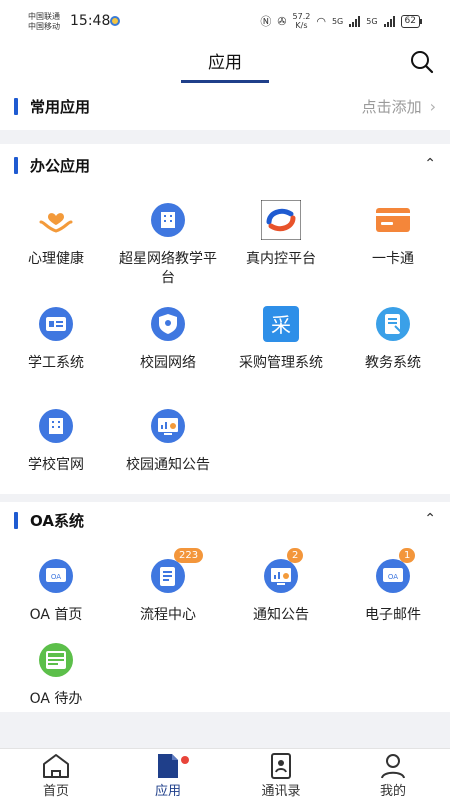 The width and height of the screenshot is (450, 800). I want to click on app-tile-oa-todo: OA 待办, so click(56, 674).